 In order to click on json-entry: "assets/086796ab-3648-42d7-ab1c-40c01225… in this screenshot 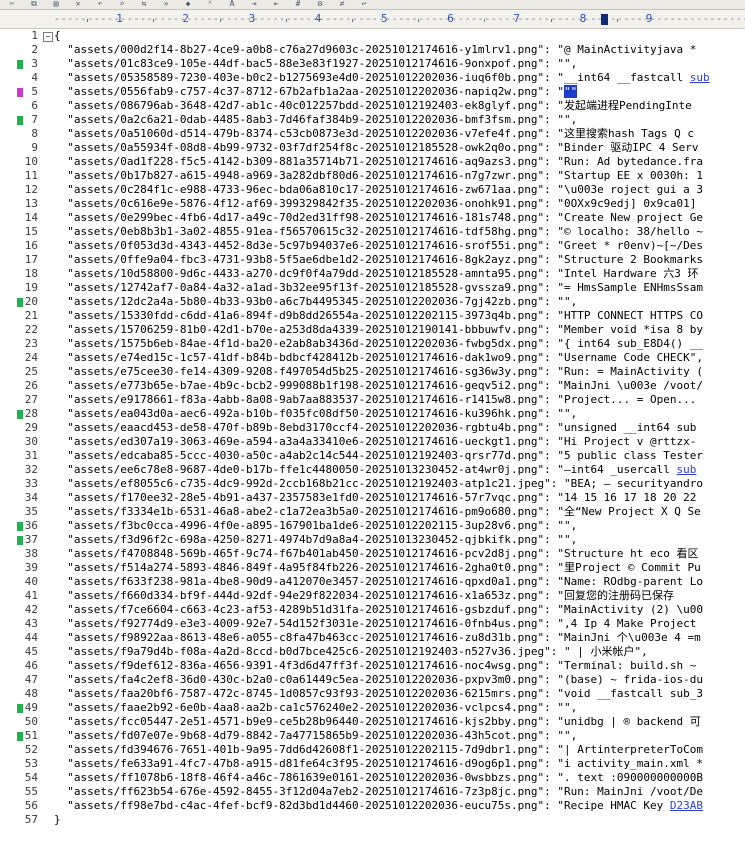, I will do `click(373, 106)`.